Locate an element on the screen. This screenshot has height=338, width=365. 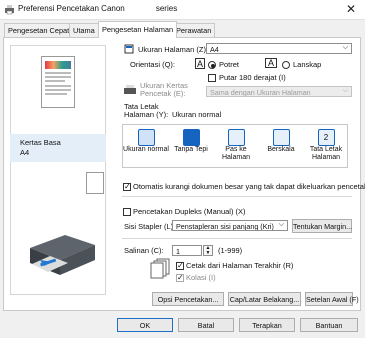
layout-item-label: Tanpa Tepi is located at coordinates (191, 149).